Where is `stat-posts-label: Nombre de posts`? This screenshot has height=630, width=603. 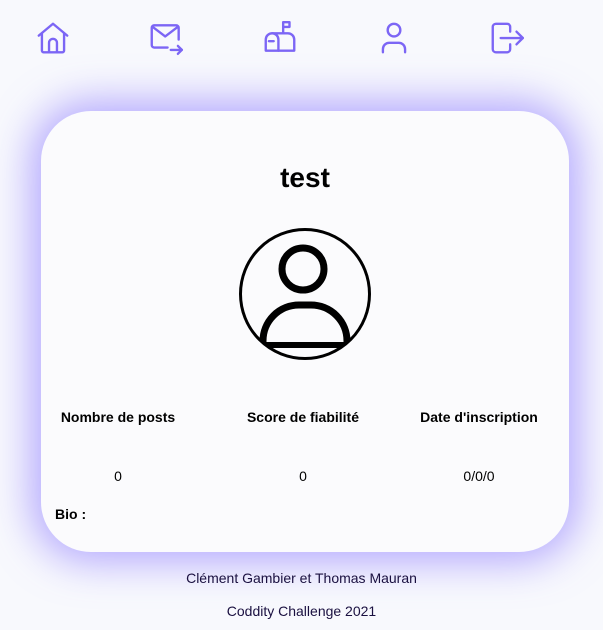
stat-posts-label: Nombre de posts is located at coordinates (118, 417).